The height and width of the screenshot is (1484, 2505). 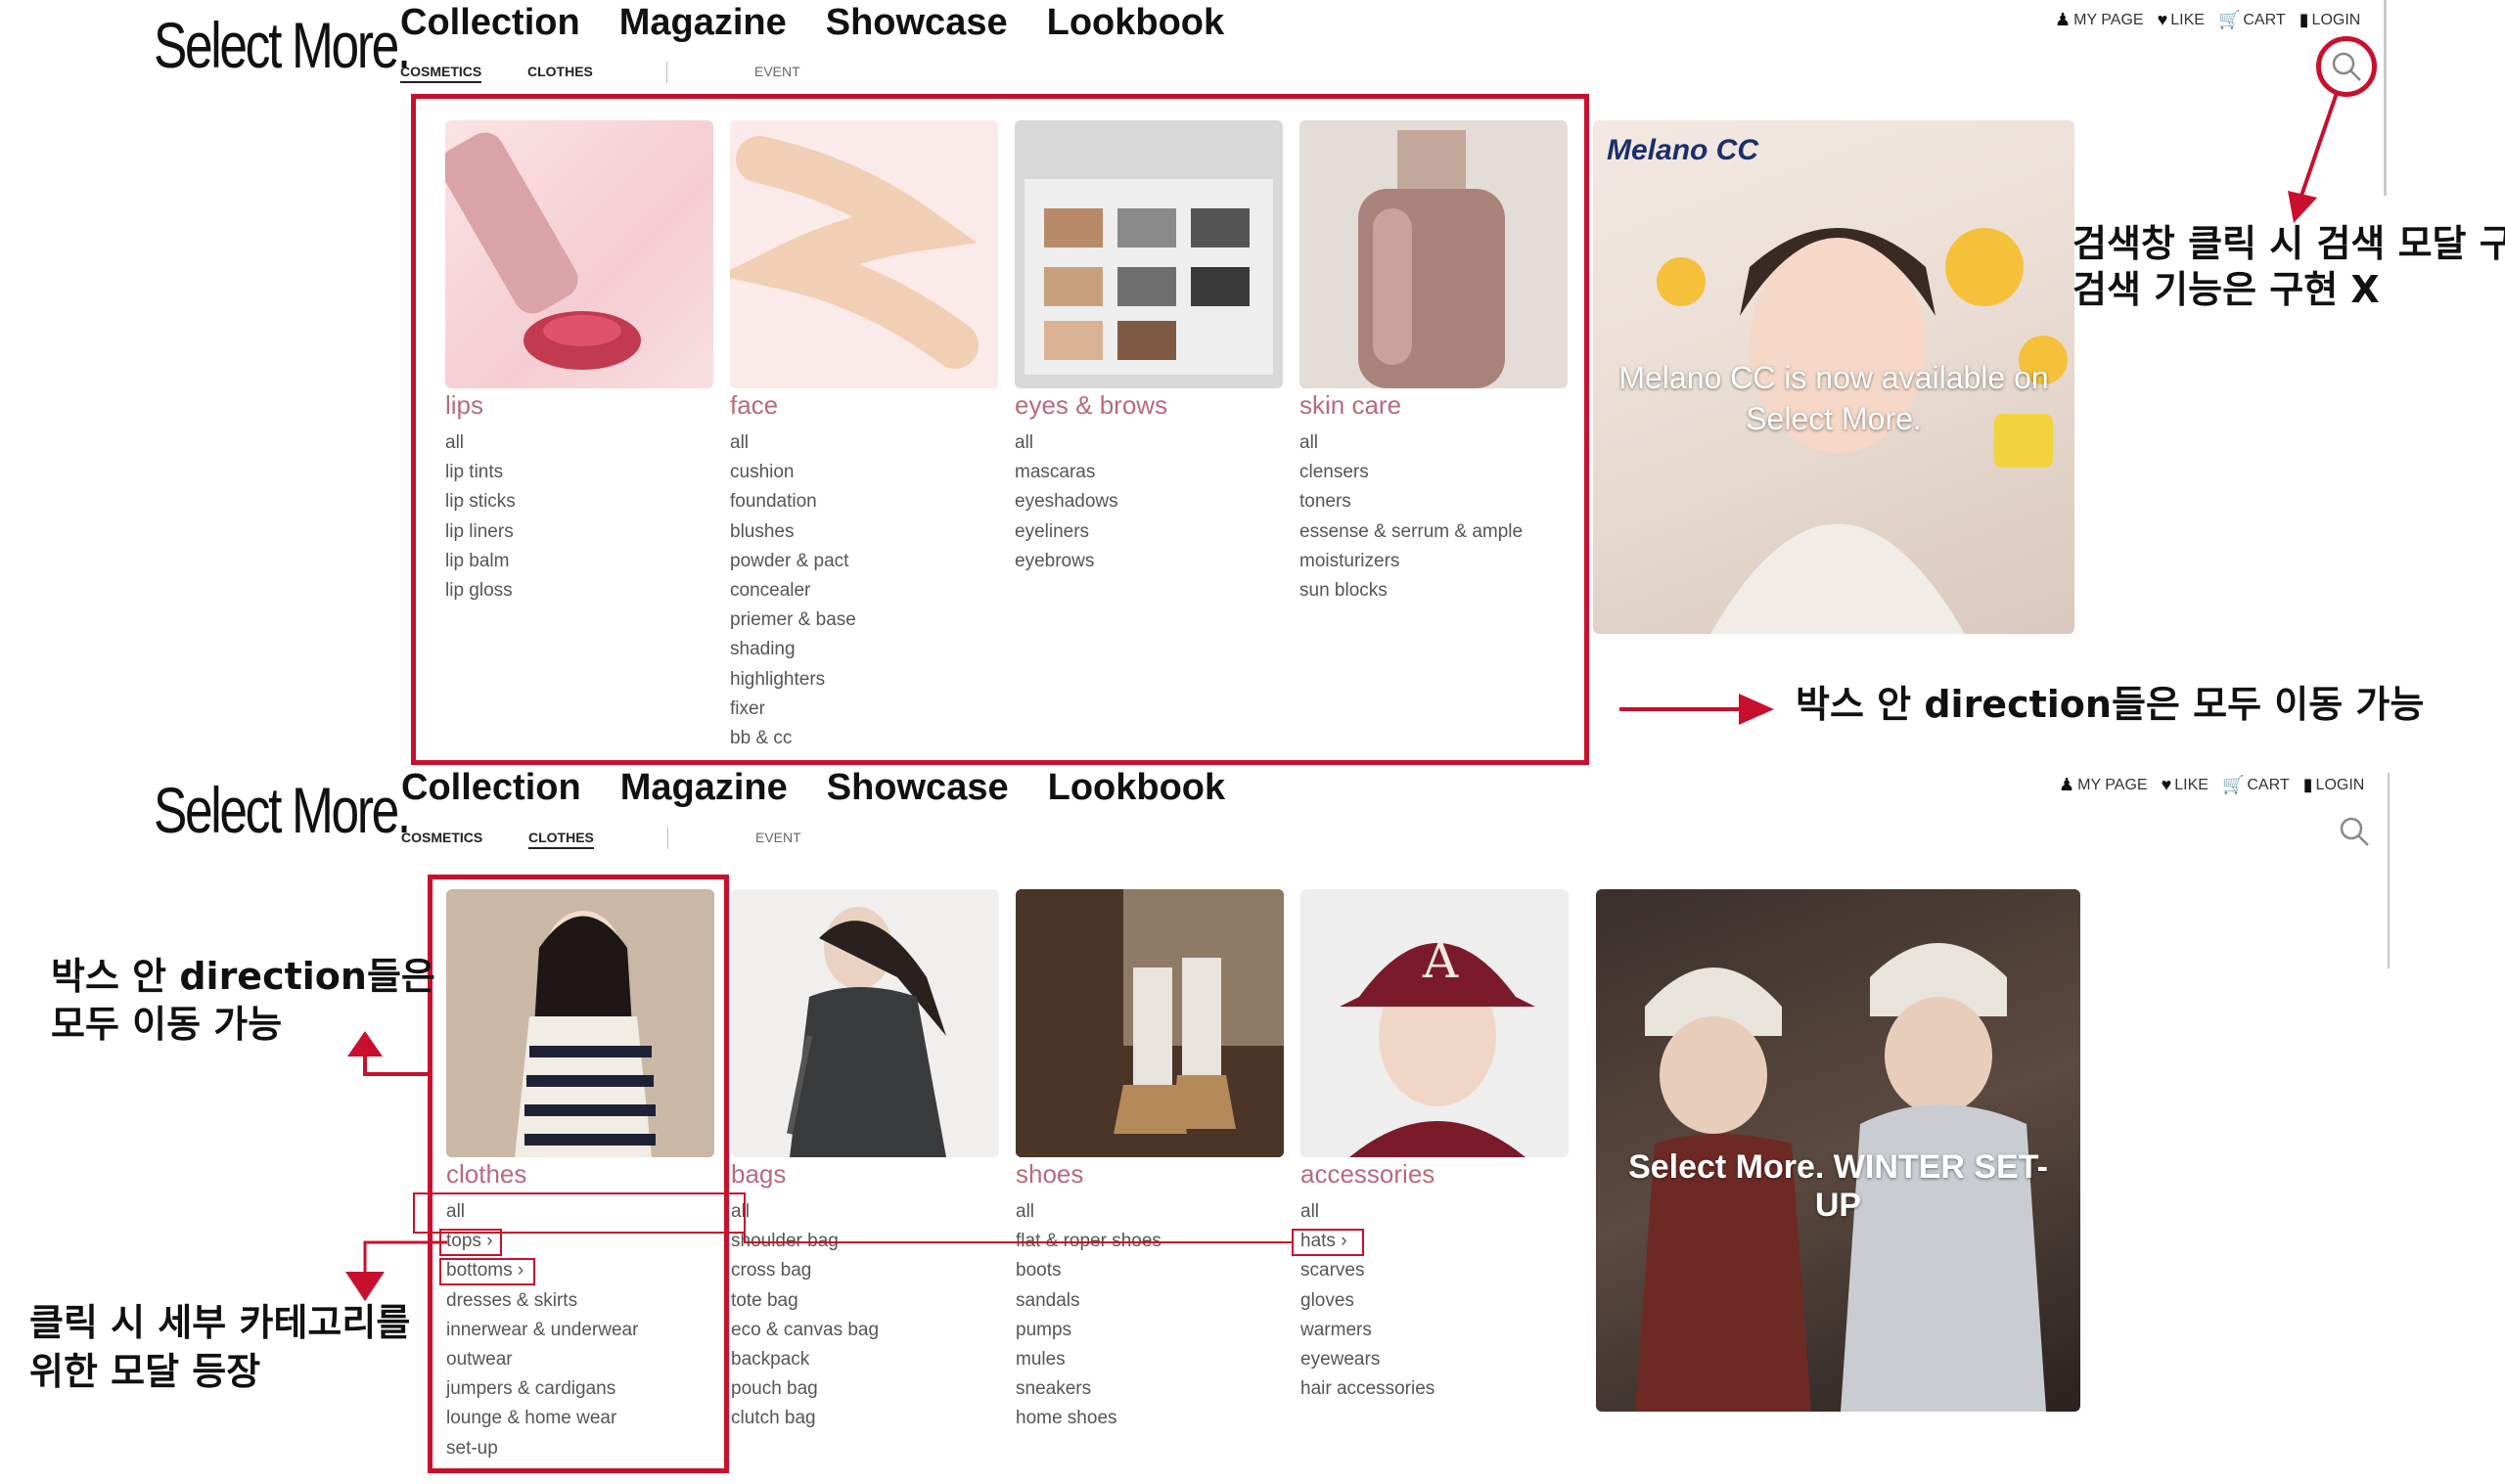 What do you see at coordinates (1434, 1330) in the screenshot?
I see `list-item: warmers` at bounding box center [1434, 1330].